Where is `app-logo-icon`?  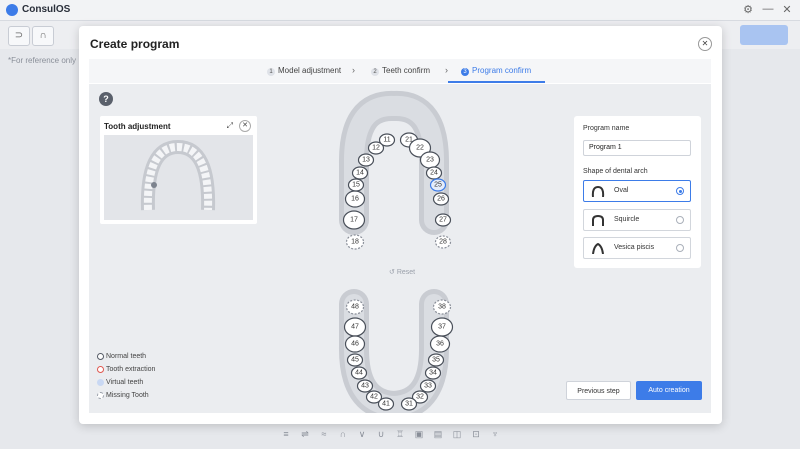 app-logo-icon is located at coordinates (12, 10).